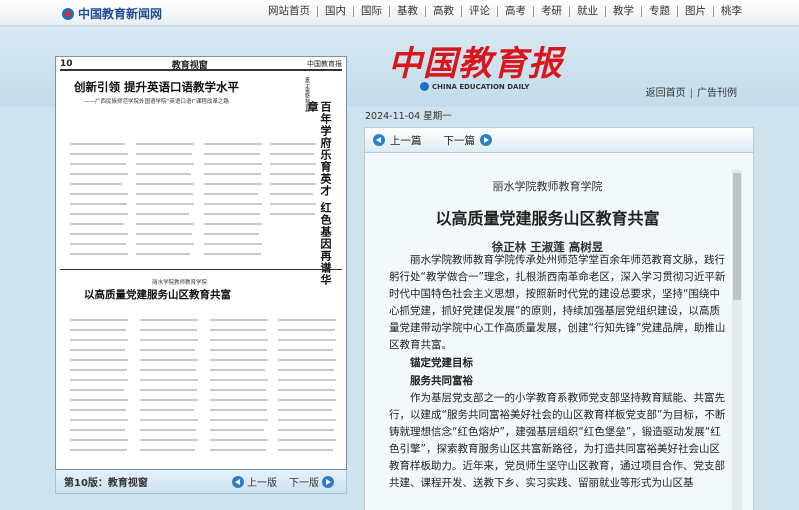  Describe the element at coordinates (441, 381) in the screenshot. I see `article-subheading: 服务共同富裕` at that location.